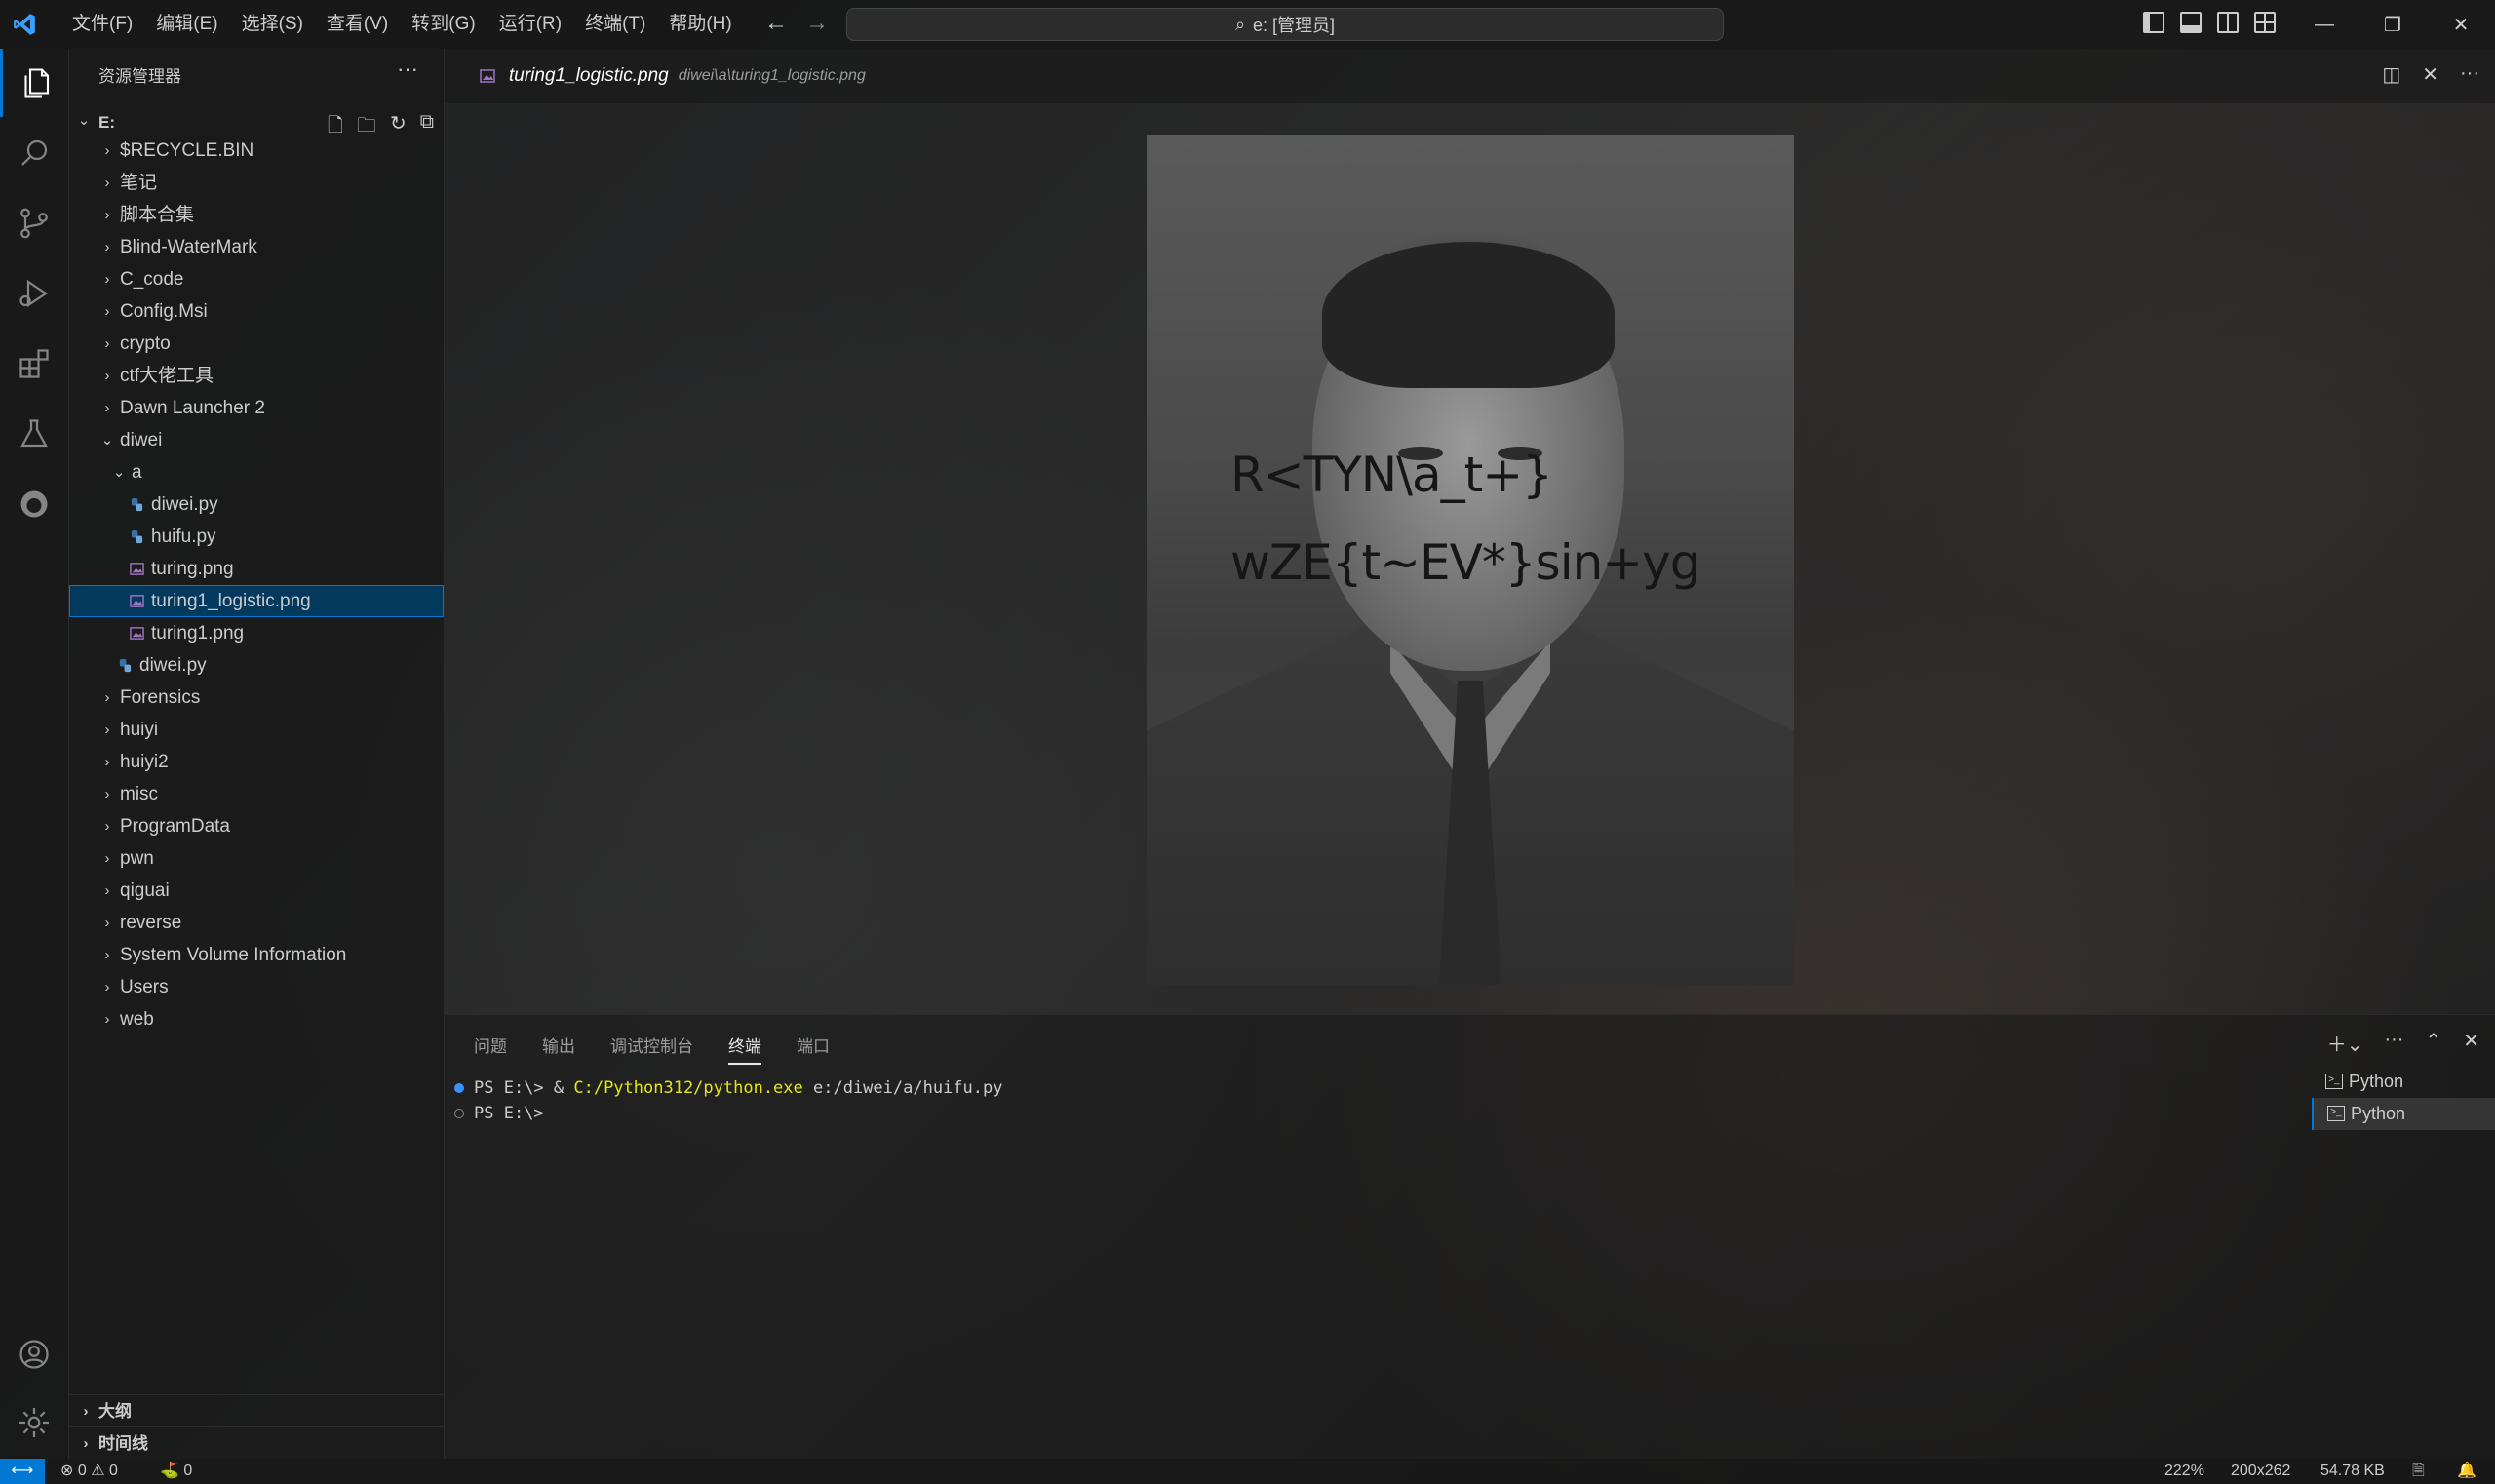  Describe the element at coordinates (198, 633) in the screenshot. I see `tree-item-label: turing1.png` at that location.